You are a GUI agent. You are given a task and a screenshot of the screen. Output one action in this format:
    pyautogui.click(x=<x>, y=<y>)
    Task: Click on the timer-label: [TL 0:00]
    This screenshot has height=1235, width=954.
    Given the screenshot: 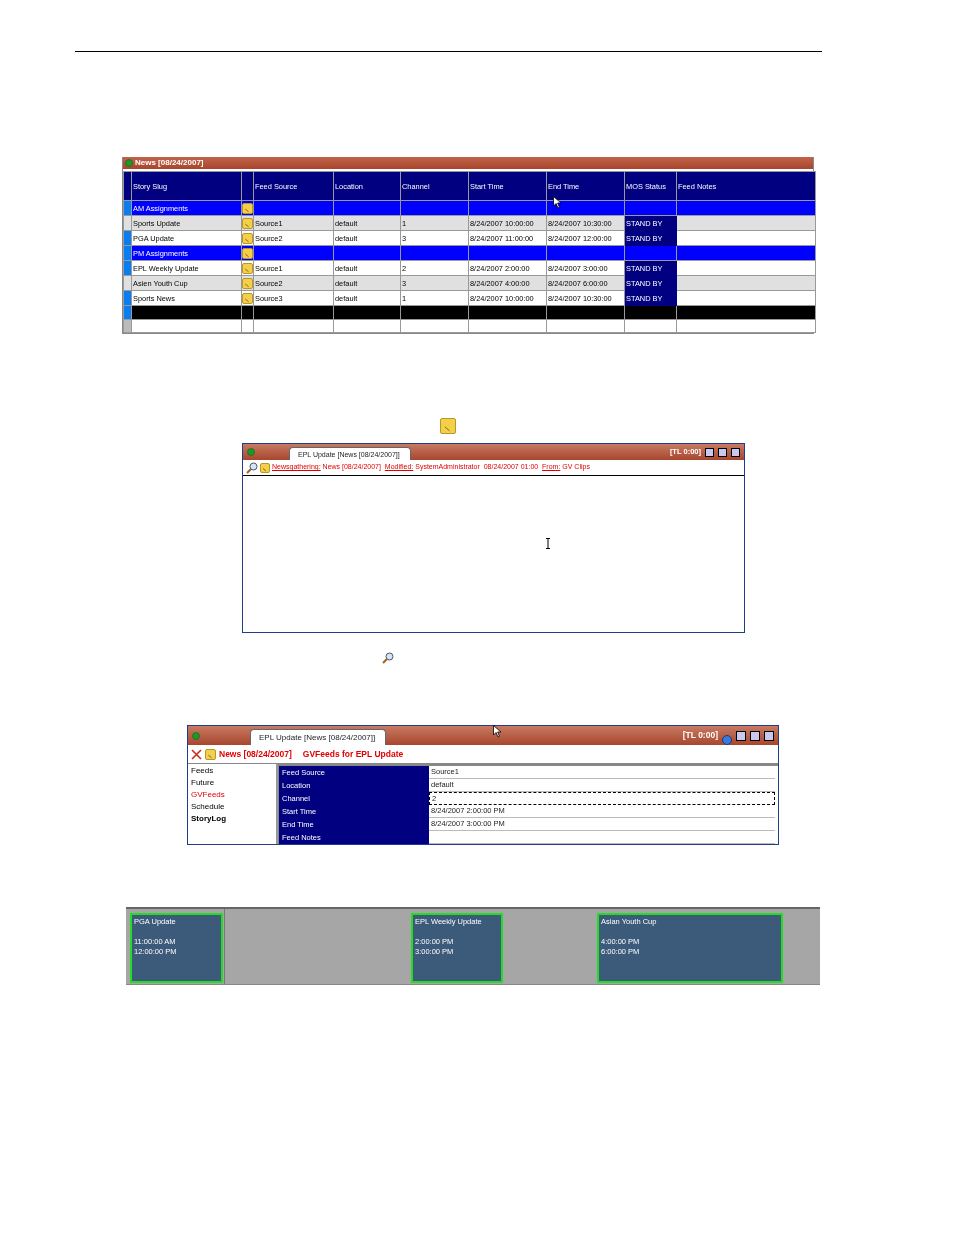 What is the action you would take?
    pyautogui.click(x=700, y=736)
    